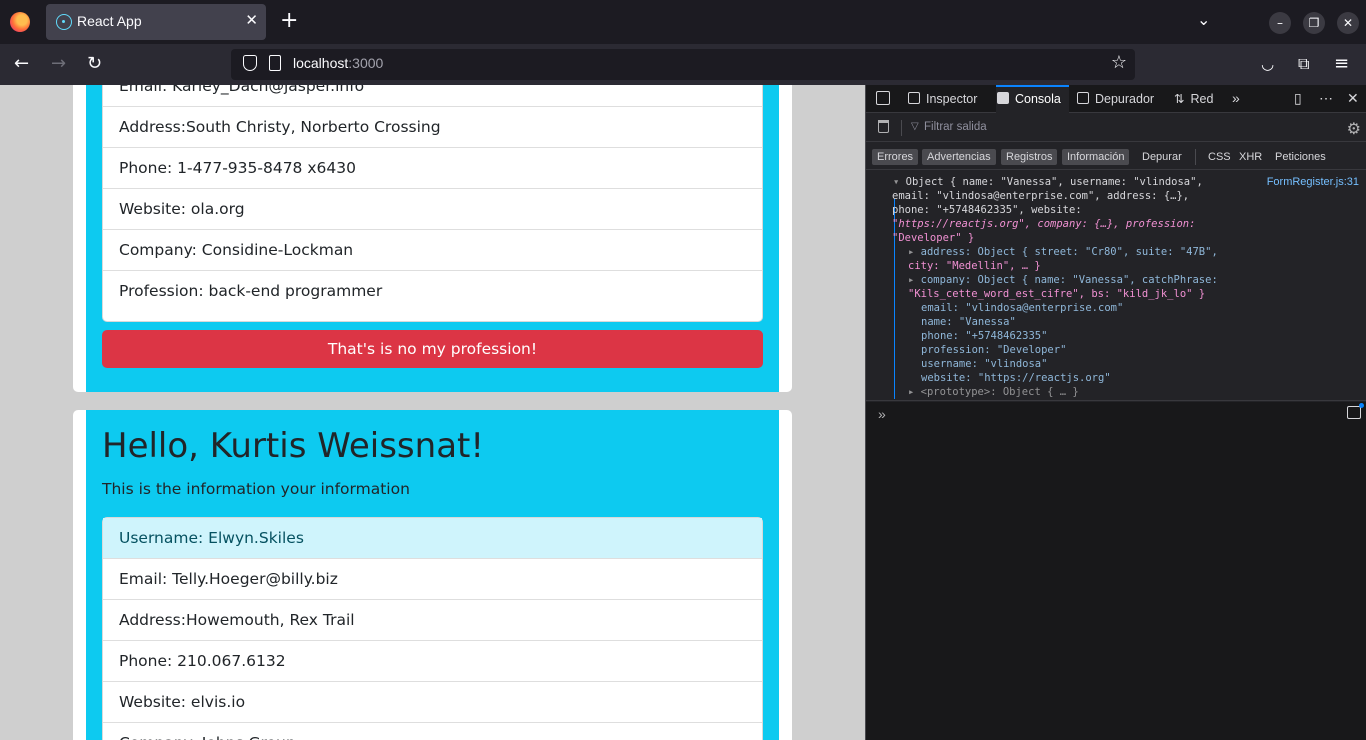 This screenshot has width=1366, height=740. I want to click on filter-info-button: Información, so click(1096, 157).